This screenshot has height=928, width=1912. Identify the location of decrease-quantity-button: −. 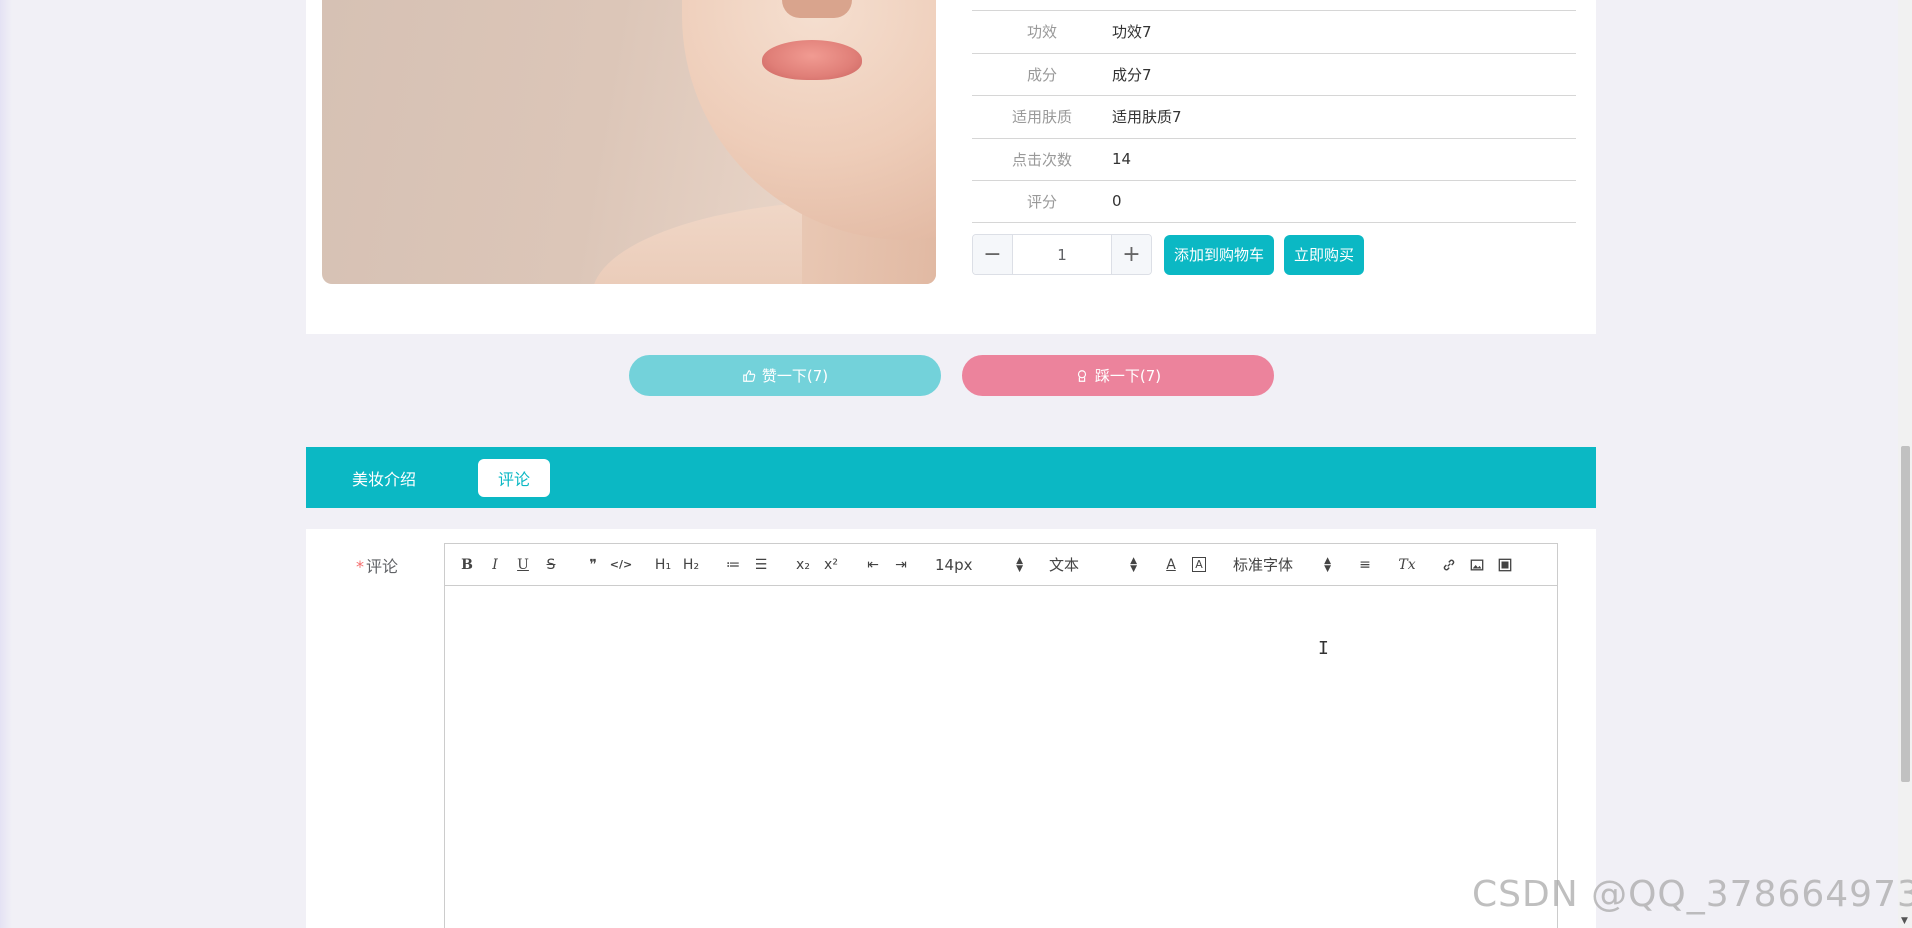
(993, 254).